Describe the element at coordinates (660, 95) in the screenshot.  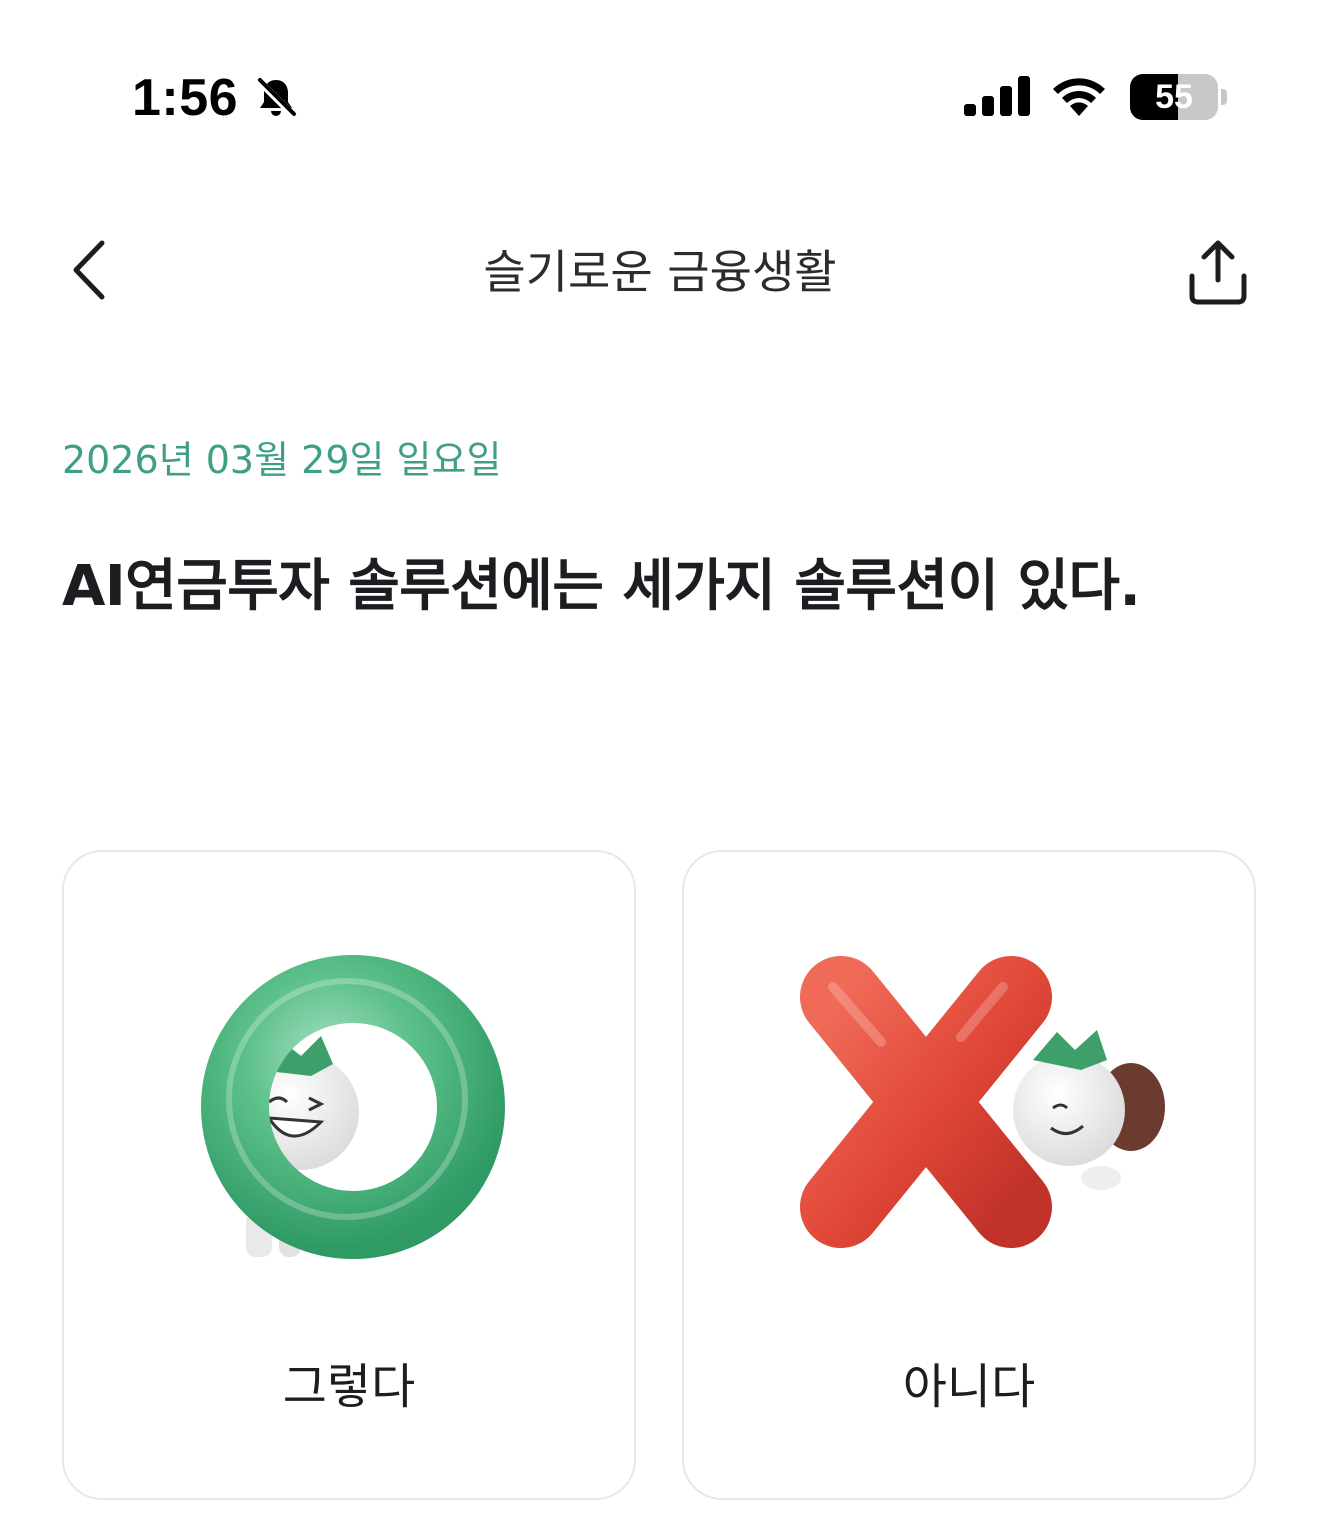
I see `status-bar: 1:56 55` at that location.